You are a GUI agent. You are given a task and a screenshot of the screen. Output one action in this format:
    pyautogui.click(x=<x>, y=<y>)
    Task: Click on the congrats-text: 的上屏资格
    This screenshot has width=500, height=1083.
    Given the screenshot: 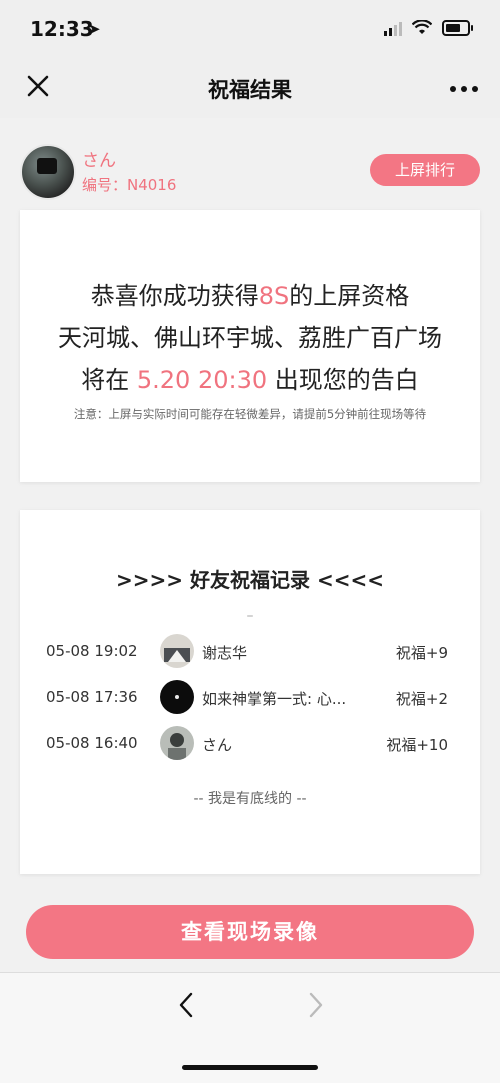 What is the action you would take?
    pyautogui.click(x=349, y=296)
    